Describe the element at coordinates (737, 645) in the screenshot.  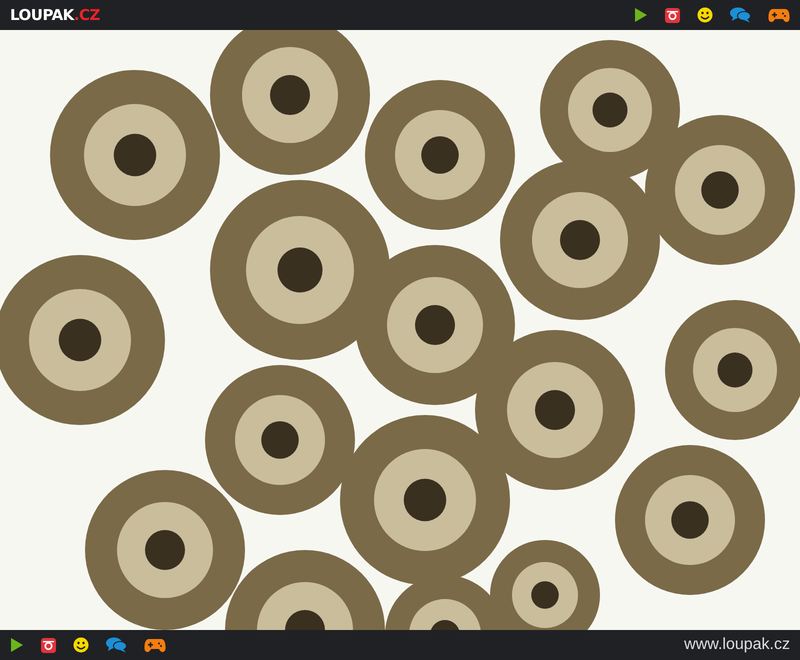
I see `site-url-link: www.loupak.cz` at that location.